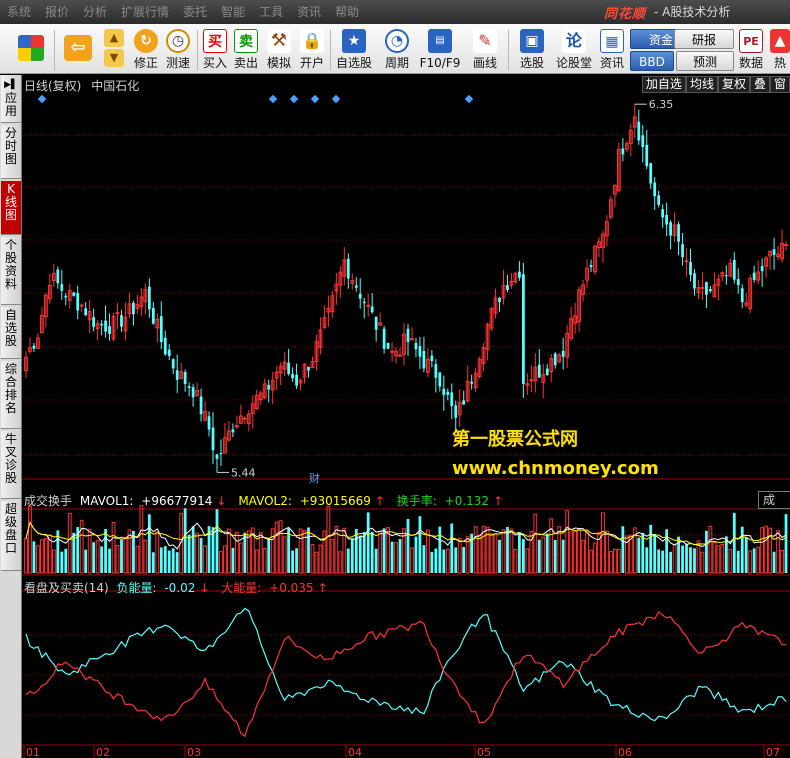 This screenshot has height=758, width=790. What do you see at coordinates (309, 12) in the screenshot?
I see `menu-news: 资讯` at bounding box center [309, 12].